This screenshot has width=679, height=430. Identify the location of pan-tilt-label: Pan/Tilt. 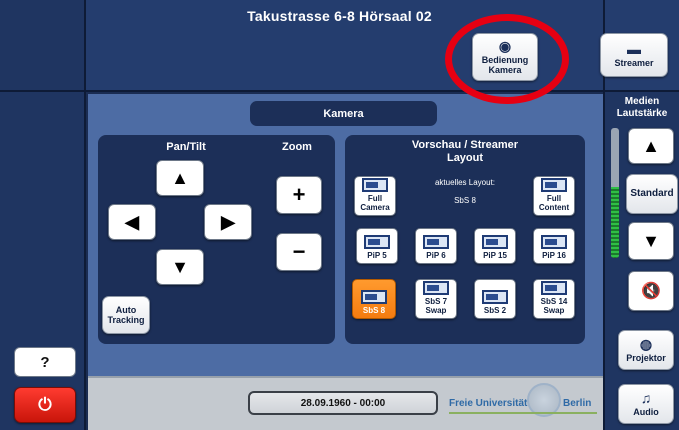
(186, 147).